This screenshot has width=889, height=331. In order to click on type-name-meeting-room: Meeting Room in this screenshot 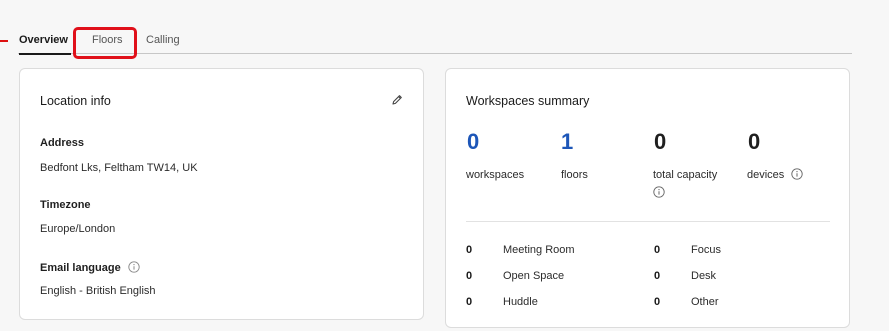, I will do `click(539, 250)`.